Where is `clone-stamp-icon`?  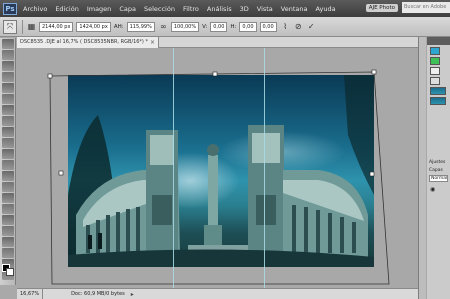 clone-stamp-icon is located at coordinates (8, 132).